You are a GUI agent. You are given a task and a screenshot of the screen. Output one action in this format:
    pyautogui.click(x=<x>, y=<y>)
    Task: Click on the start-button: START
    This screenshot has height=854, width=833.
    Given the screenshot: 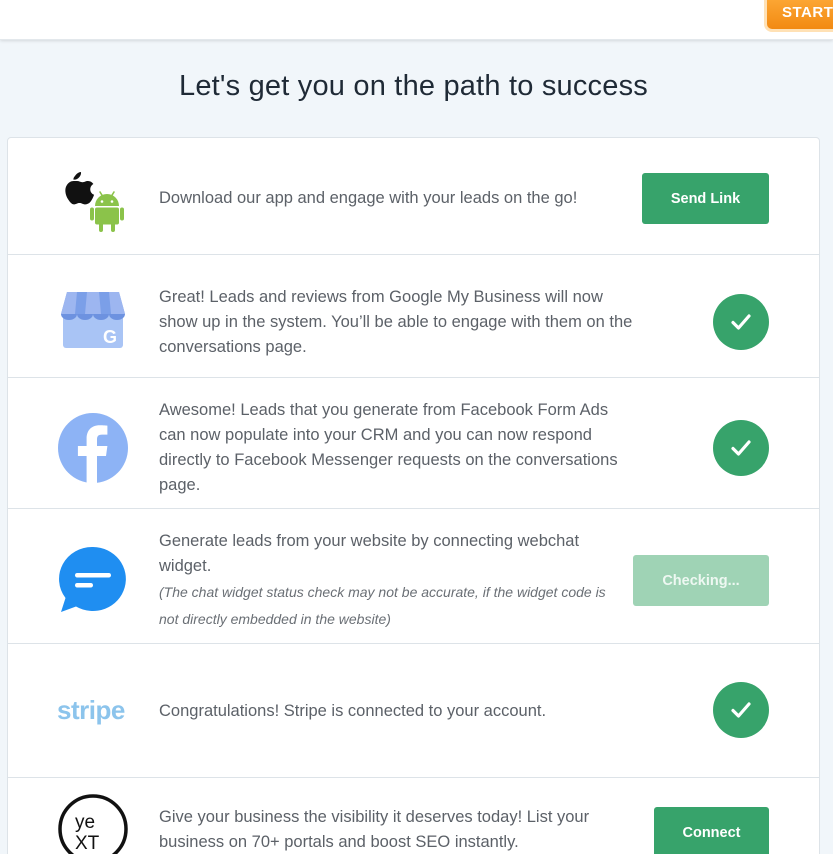 What is the action you would take?
    pyautogui.click(x=798, y=16)
    